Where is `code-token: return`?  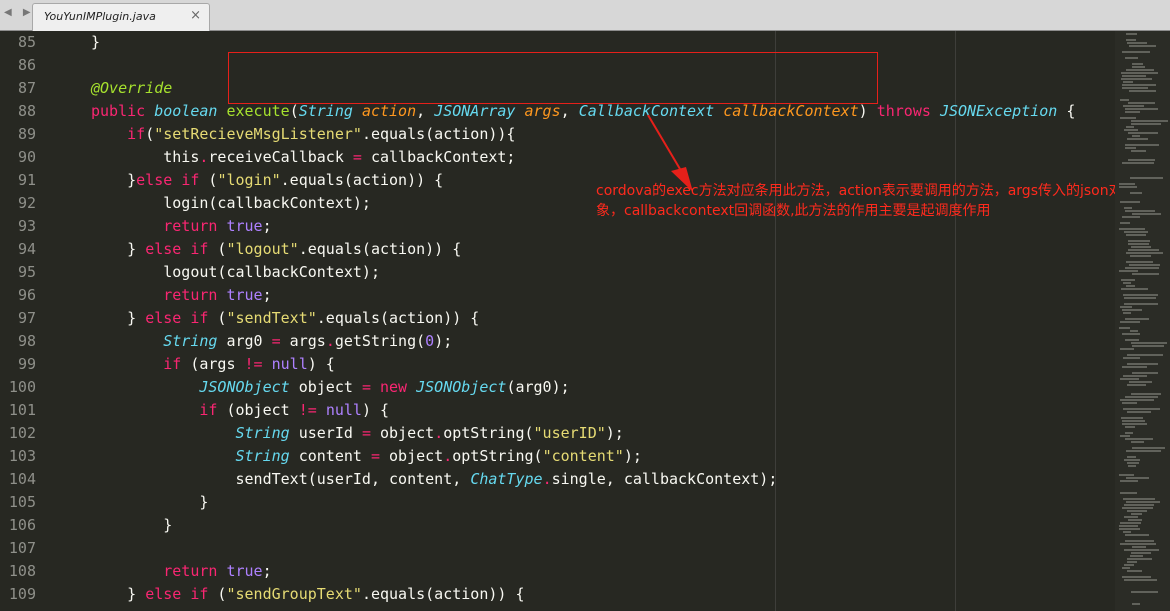 code-token: return is located at coordinates (190, 226).